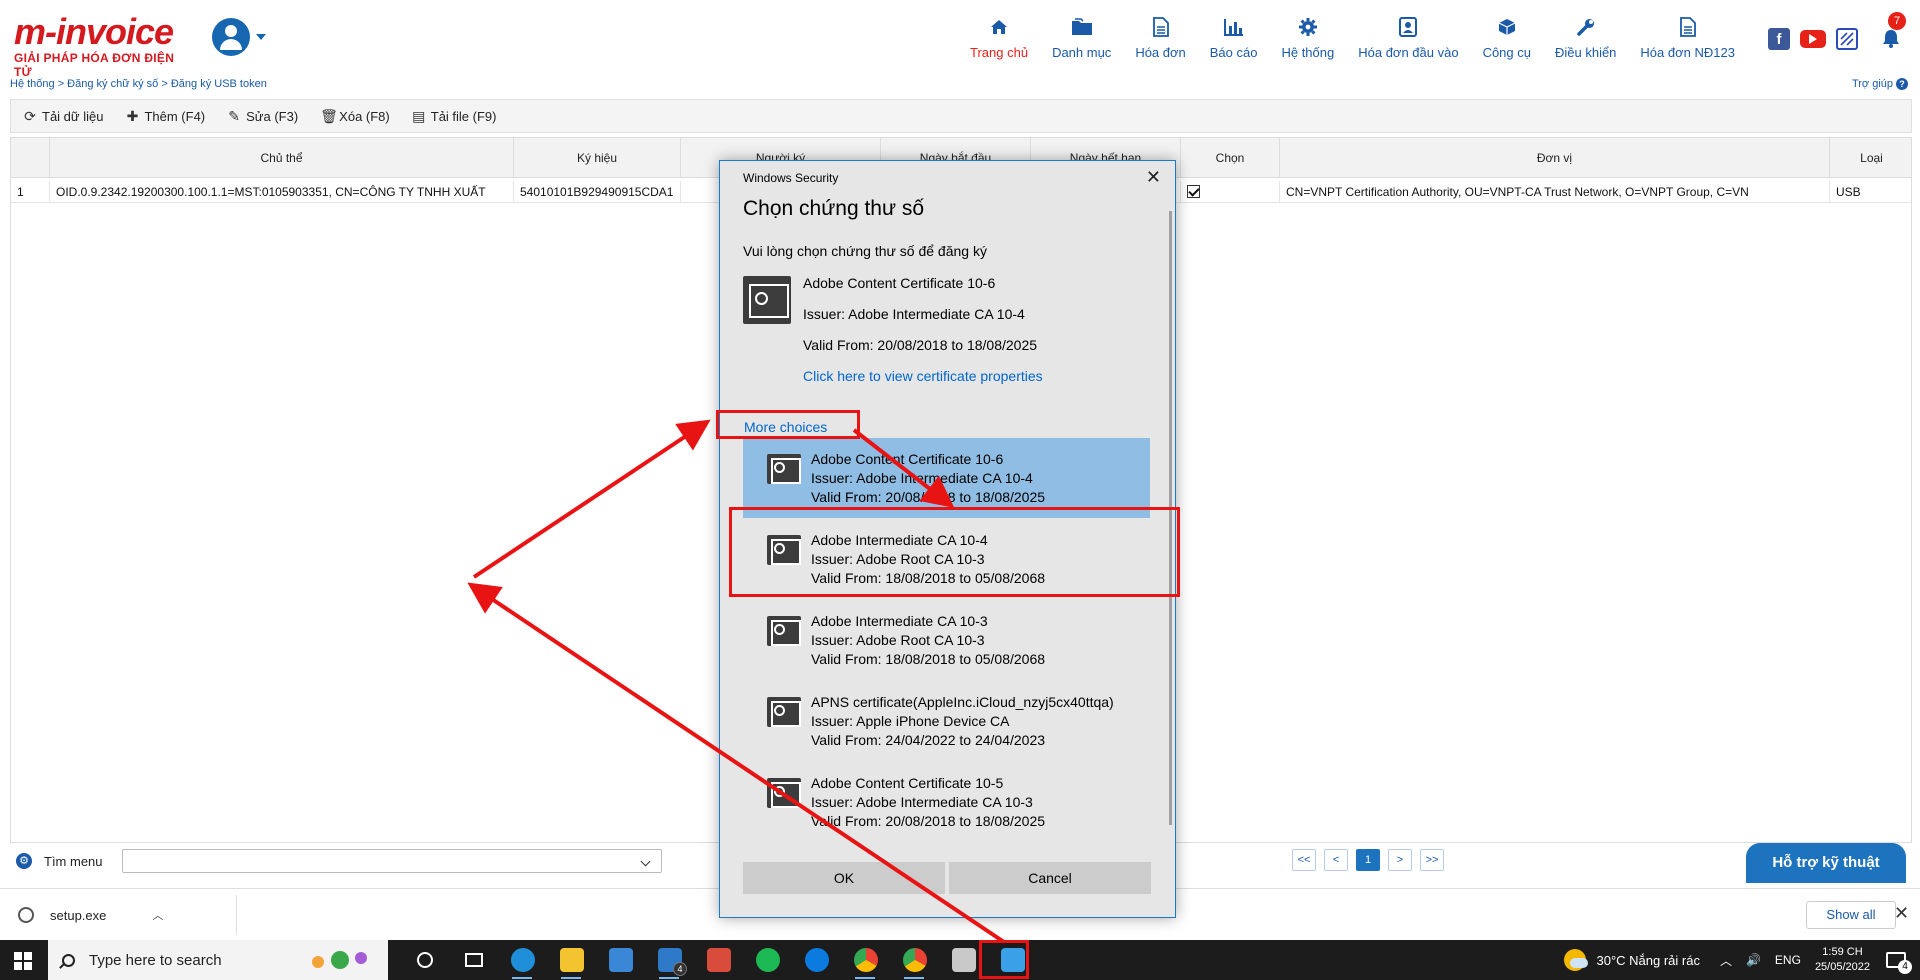 This screenshot has height=980, width=1920. I want to click on notification-count: 4, so click(1905, 967).